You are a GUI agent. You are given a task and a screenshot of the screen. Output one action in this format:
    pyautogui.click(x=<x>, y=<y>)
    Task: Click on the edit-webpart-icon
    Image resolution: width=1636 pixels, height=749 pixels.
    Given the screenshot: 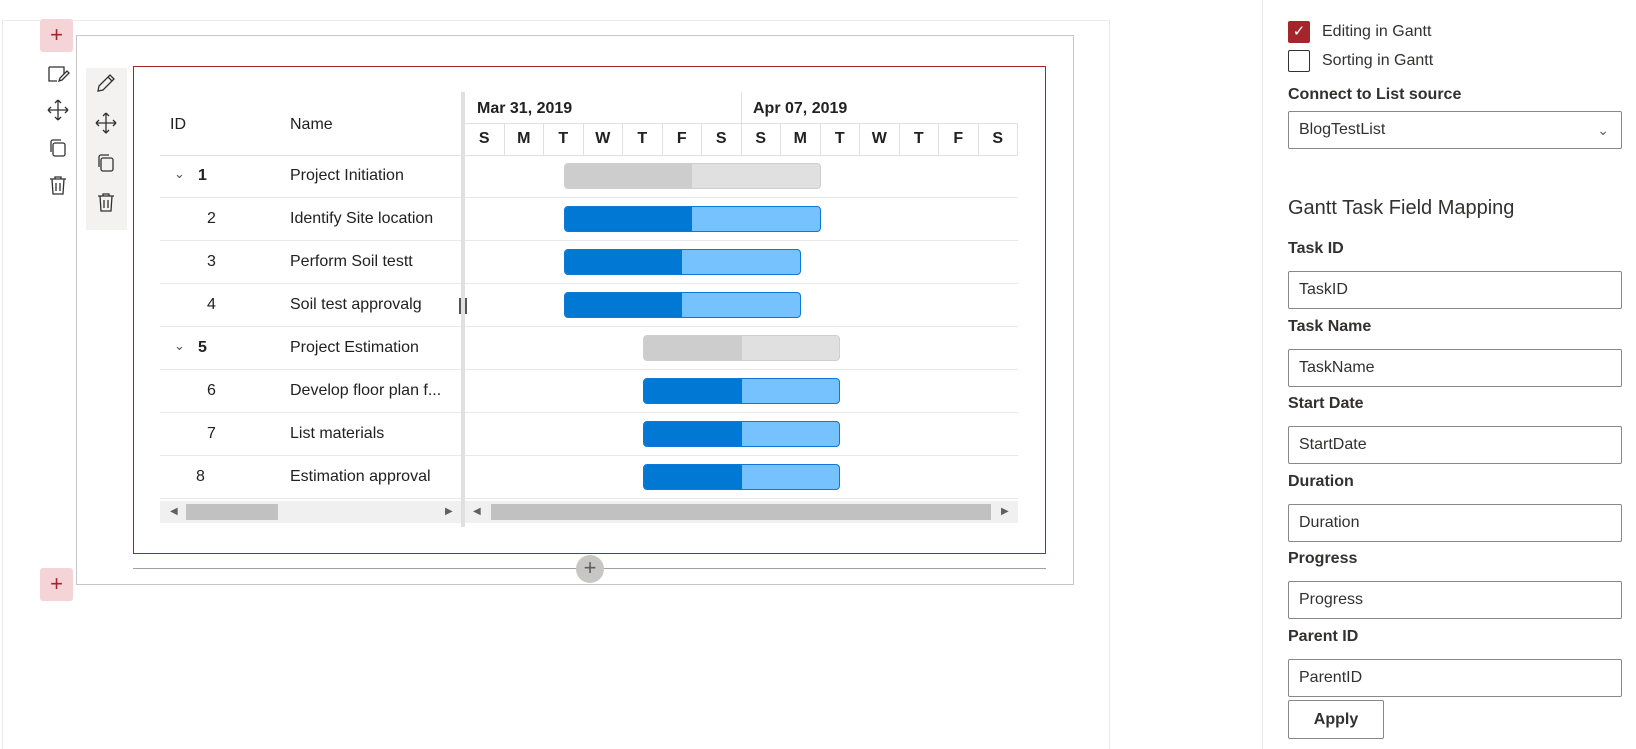 What is the action you would take?
    pyautogui.click(x=107, y=84)
    